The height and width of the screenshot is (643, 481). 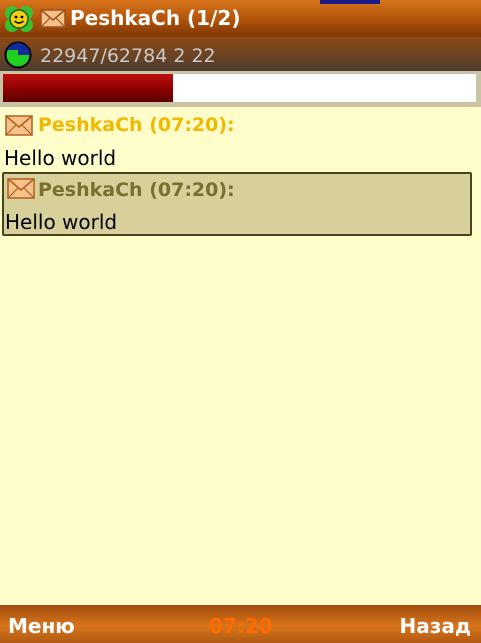 What do you see at coordinates (19, 21) in the screenshot?
I see `flower-smiley-icon` at bounding box center [19, 21].